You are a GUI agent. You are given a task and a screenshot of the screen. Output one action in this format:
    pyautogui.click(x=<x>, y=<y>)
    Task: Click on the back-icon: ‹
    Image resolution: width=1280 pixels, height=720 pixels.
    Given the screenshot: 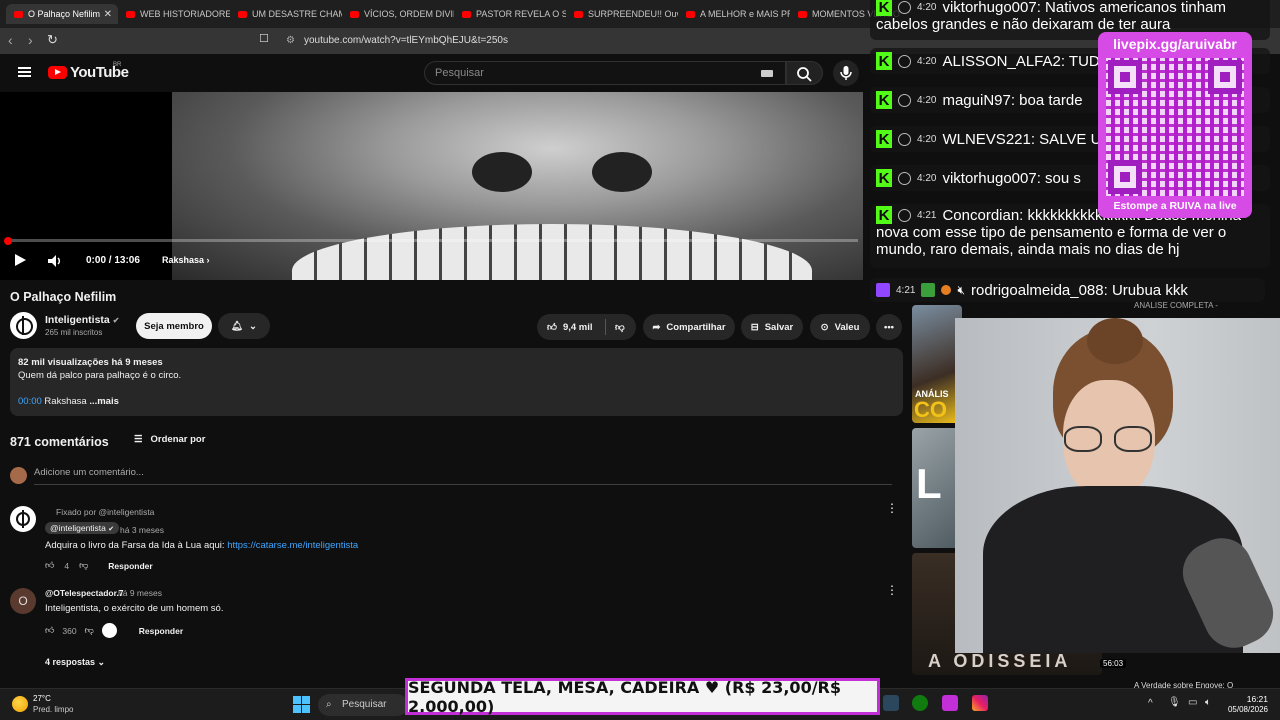 What is the action you would take?
    pyautogui.click(x=10, y=40)
    